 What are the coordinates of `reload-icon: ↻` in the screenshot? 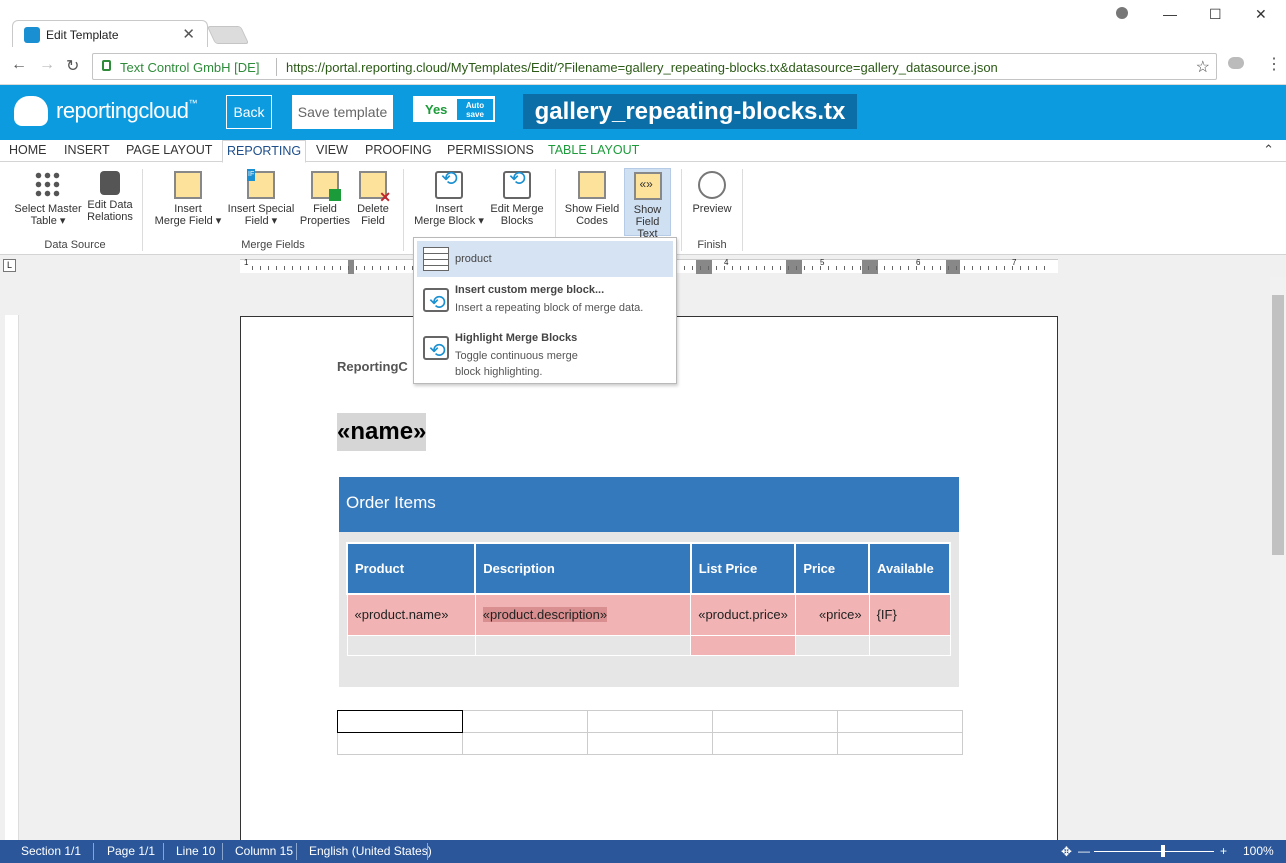 It's located at (72, 66).